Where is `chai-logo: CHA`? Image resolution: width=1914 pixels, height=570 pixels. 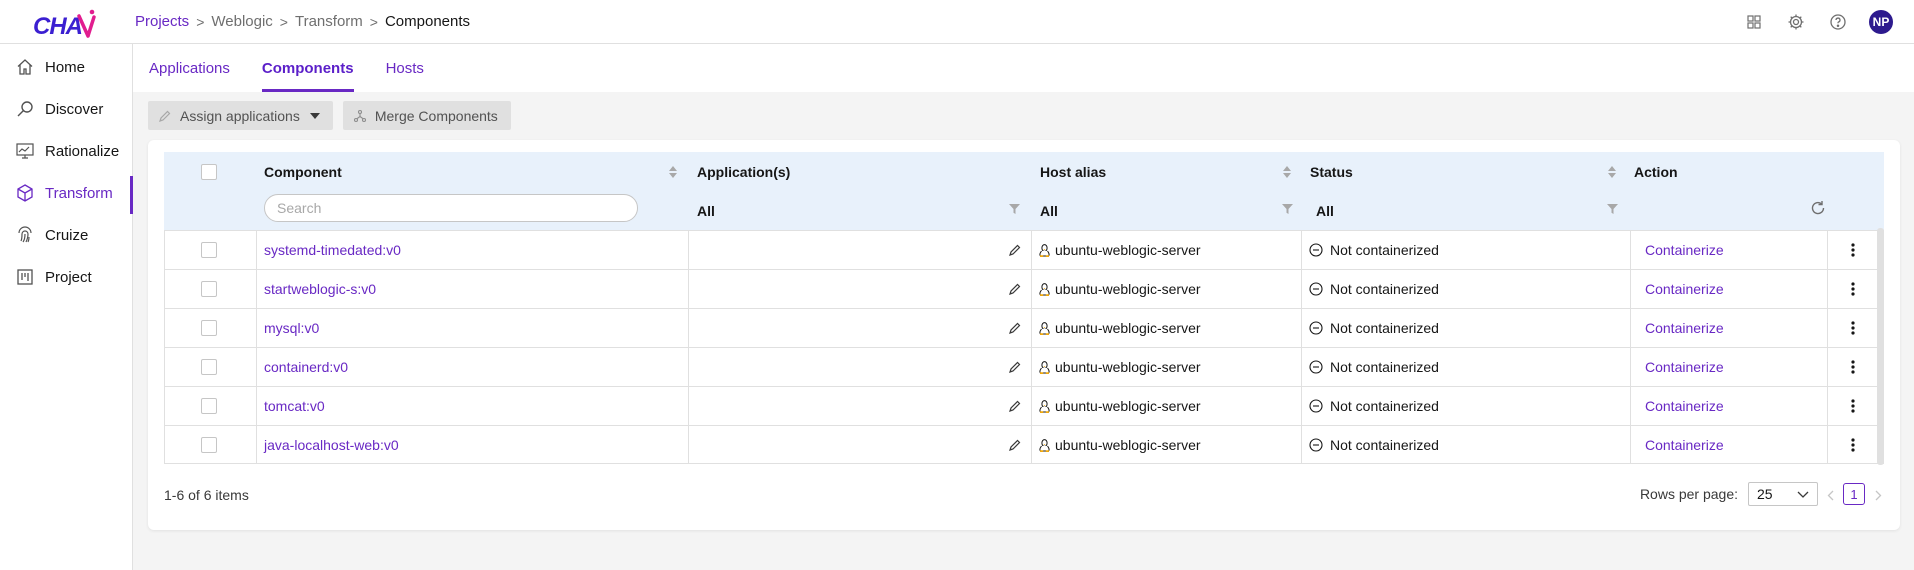
chai-logo: CHA is located at coordinates (65, 24).